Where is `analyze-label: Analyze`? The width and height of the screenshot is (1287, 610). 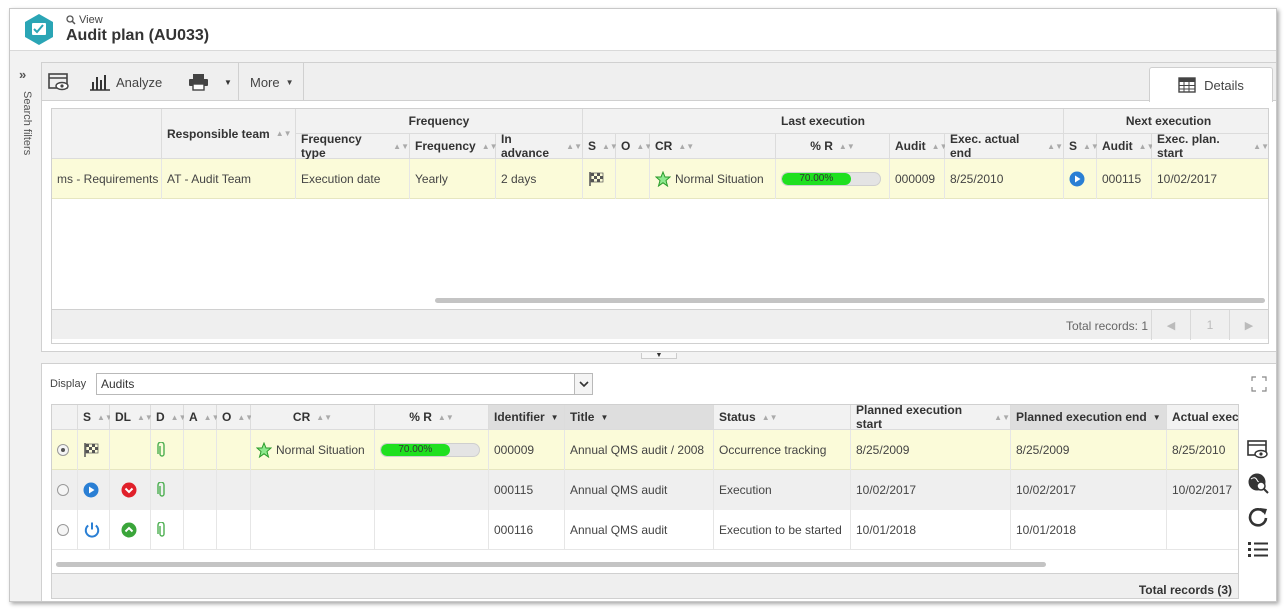
analyze-label: Analyze is located at coordinates (139, 82).